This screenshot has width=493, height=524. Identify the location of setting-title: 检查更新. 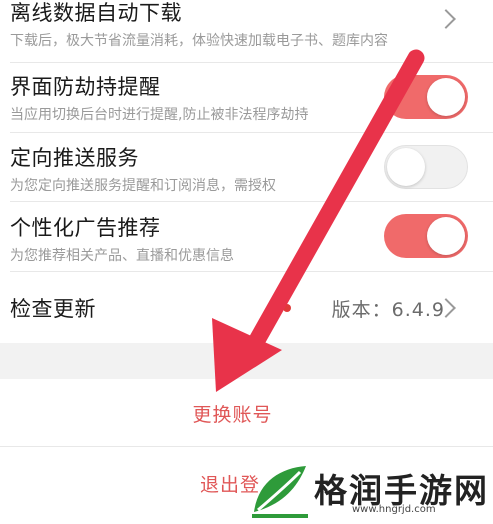
(53, 309).